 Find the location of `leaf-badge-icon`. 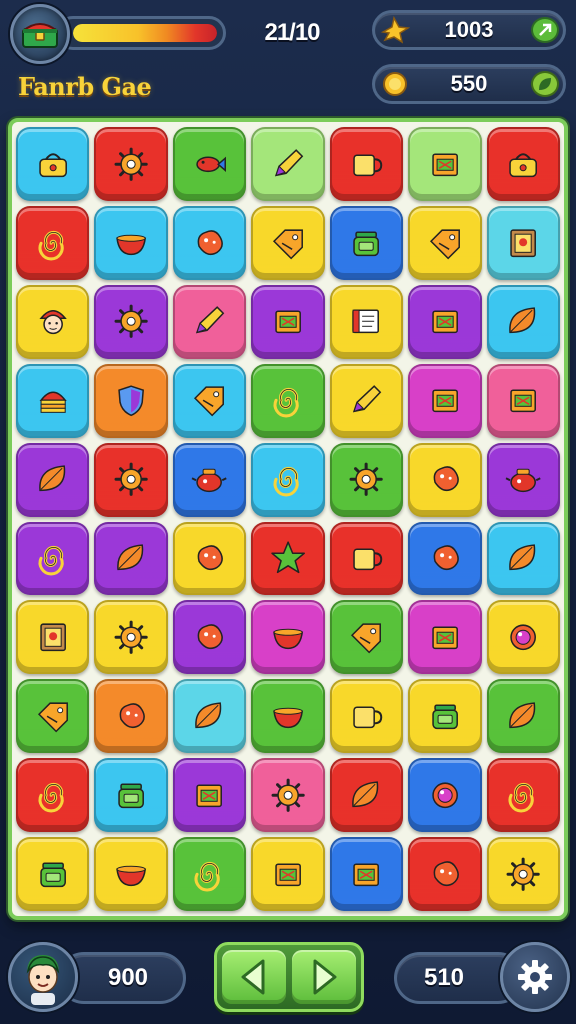

leaf-badge-icon is located at coordinates (545, 84).